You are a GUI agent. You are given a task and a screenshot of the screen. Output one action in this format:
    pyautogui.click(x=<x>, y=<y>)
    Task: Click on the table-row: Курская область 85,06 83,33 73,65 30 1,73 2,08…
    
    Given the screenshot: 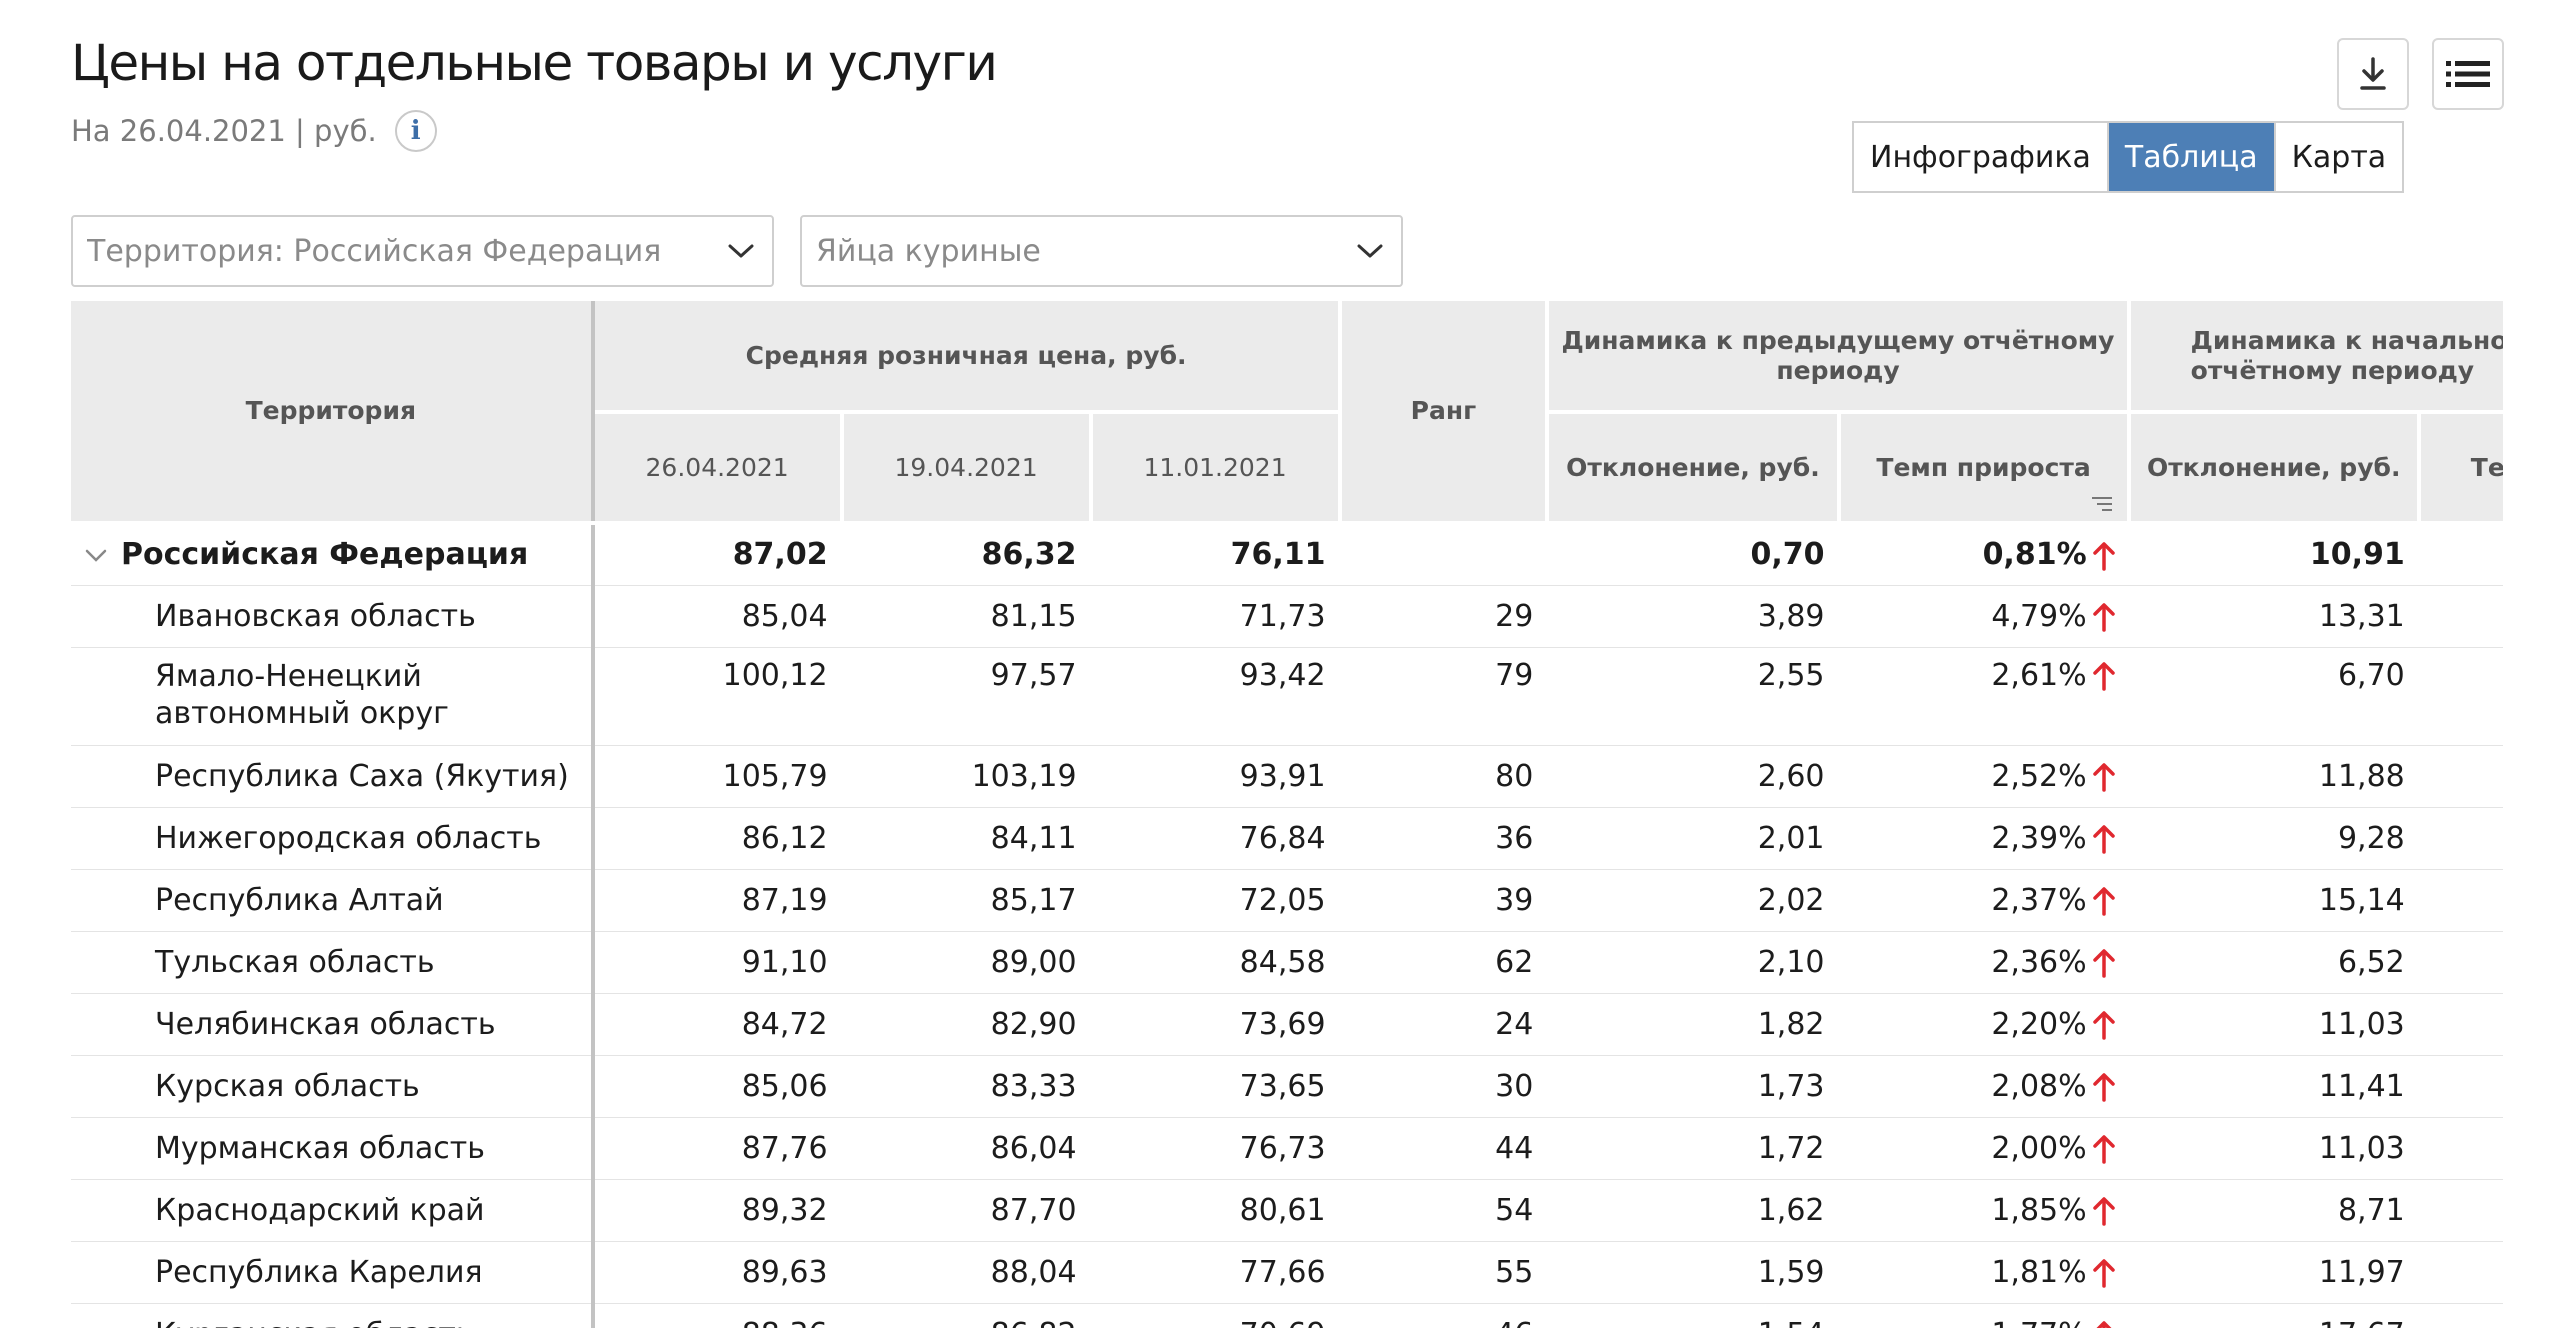 What is the action you would take?
    pyautogui.click(x=1287, y=1086)
    